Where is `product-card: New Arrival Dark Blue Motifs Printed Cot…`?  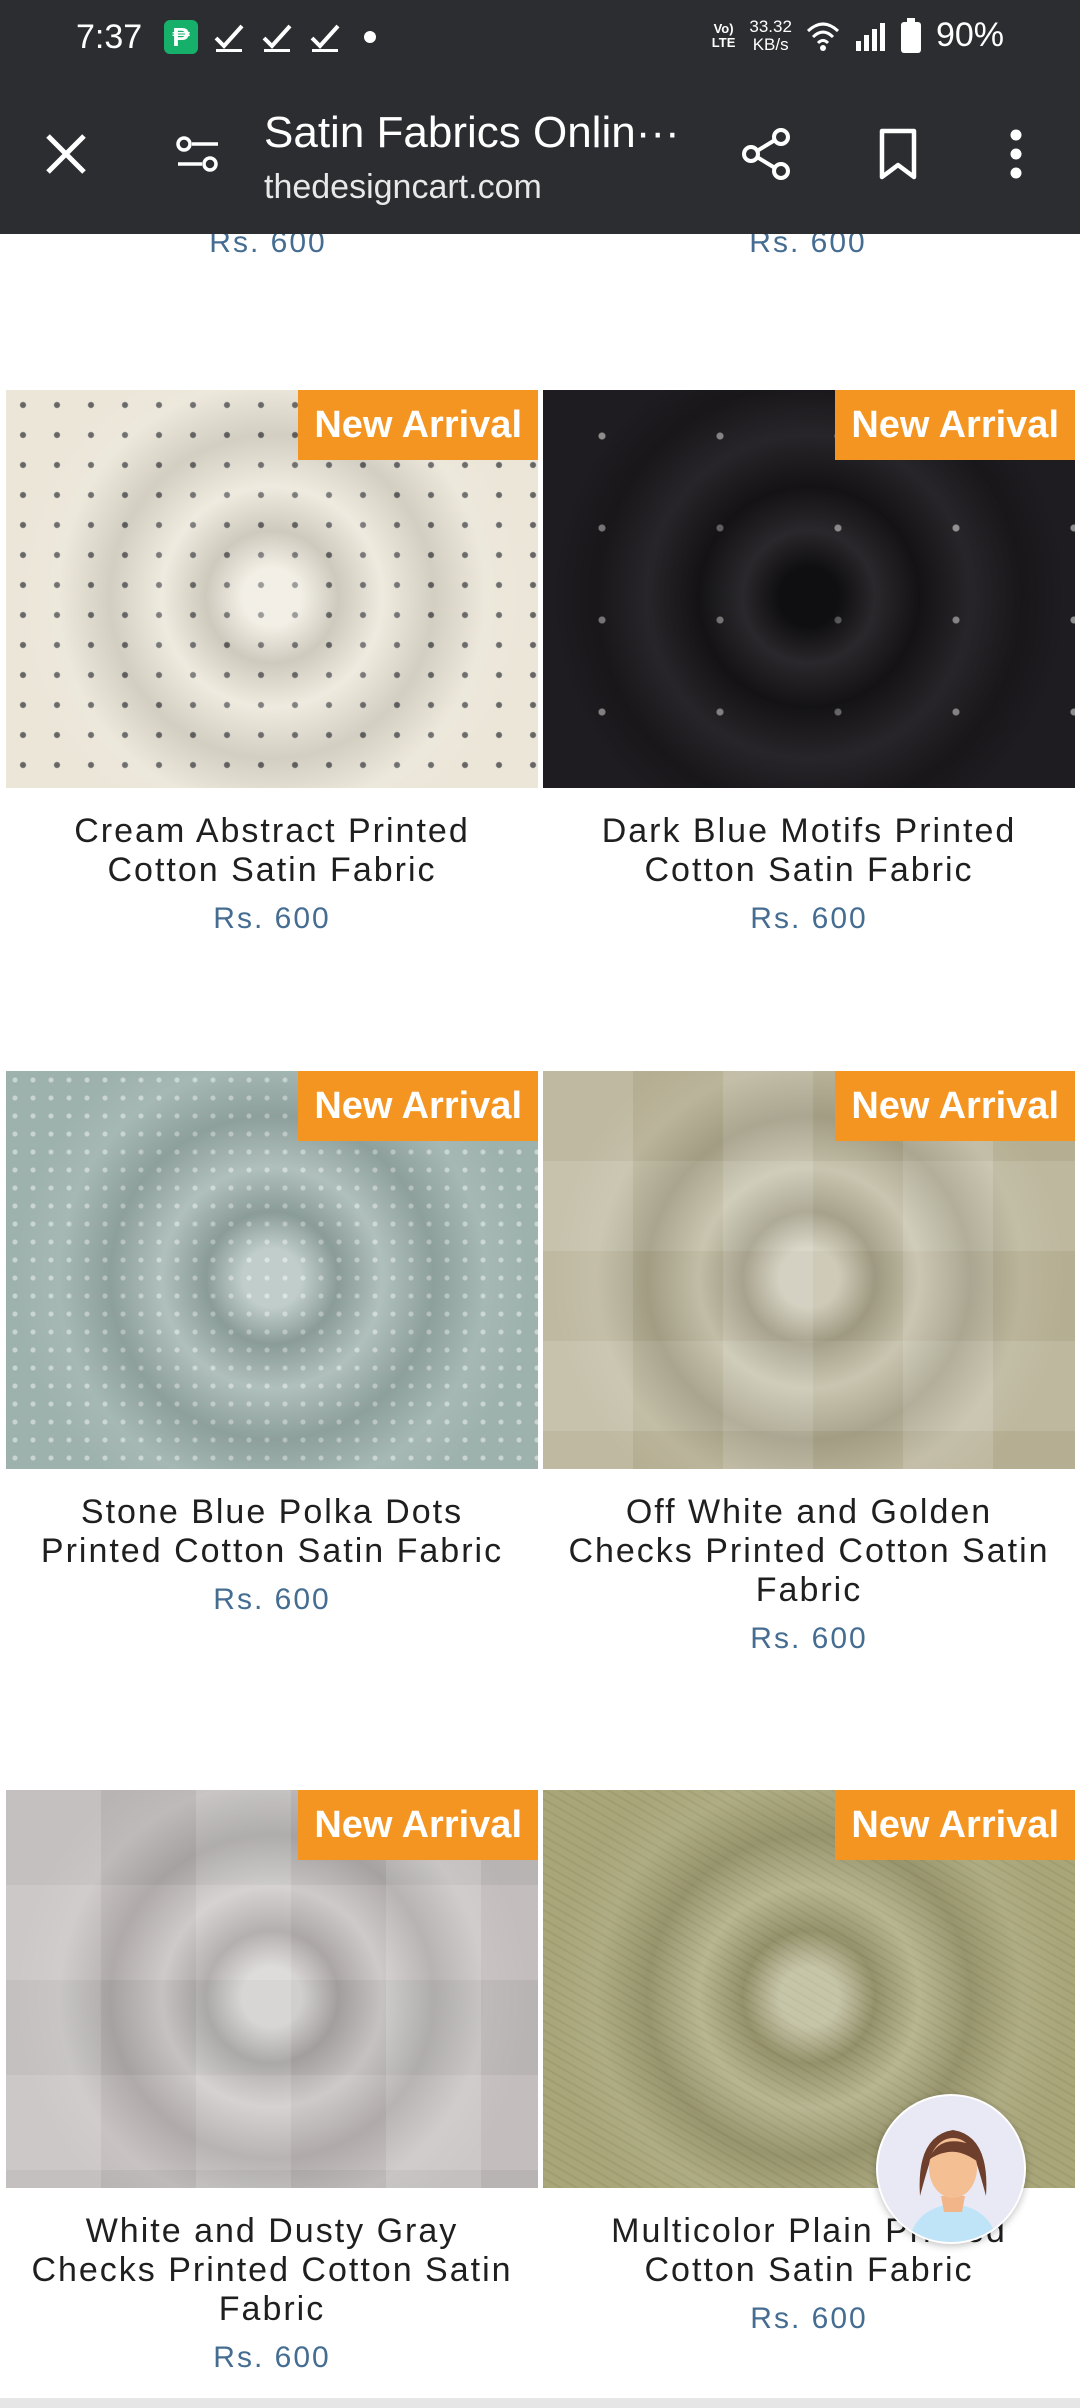 product-card: New Arrival Dark Blue Motifs Printed Cot… is located at coordinates (809, 663).